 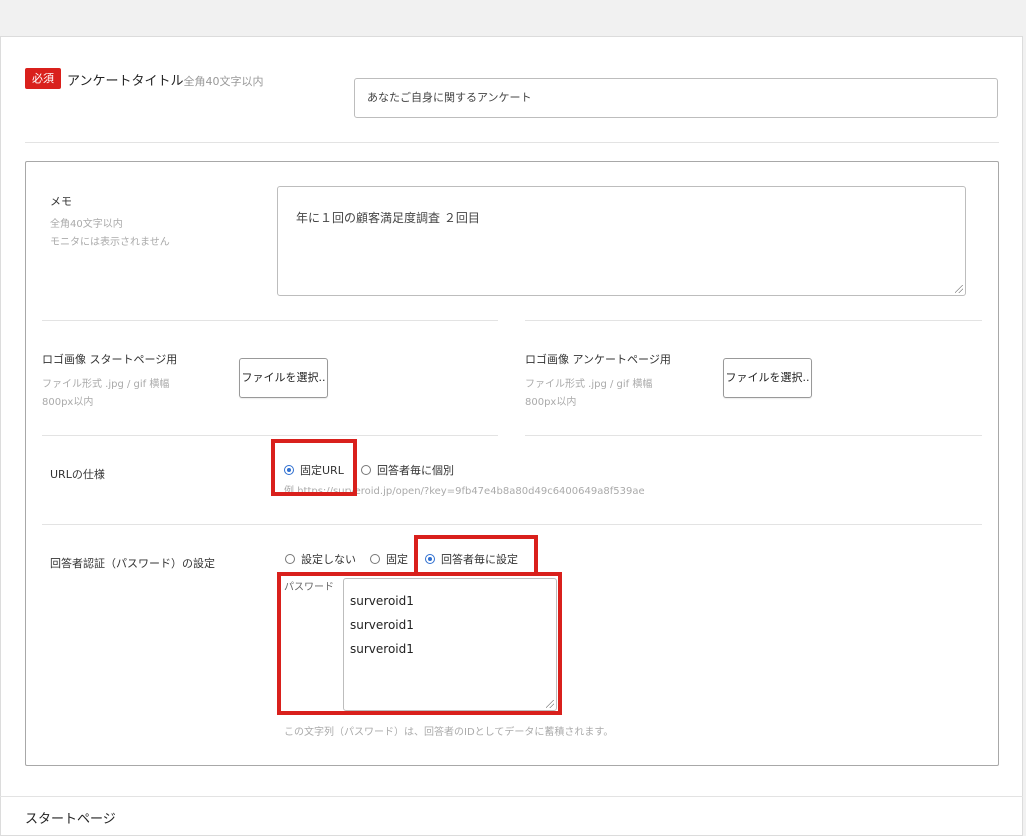 I want to click on required-badge: 必須, so click(x=43, y=78).